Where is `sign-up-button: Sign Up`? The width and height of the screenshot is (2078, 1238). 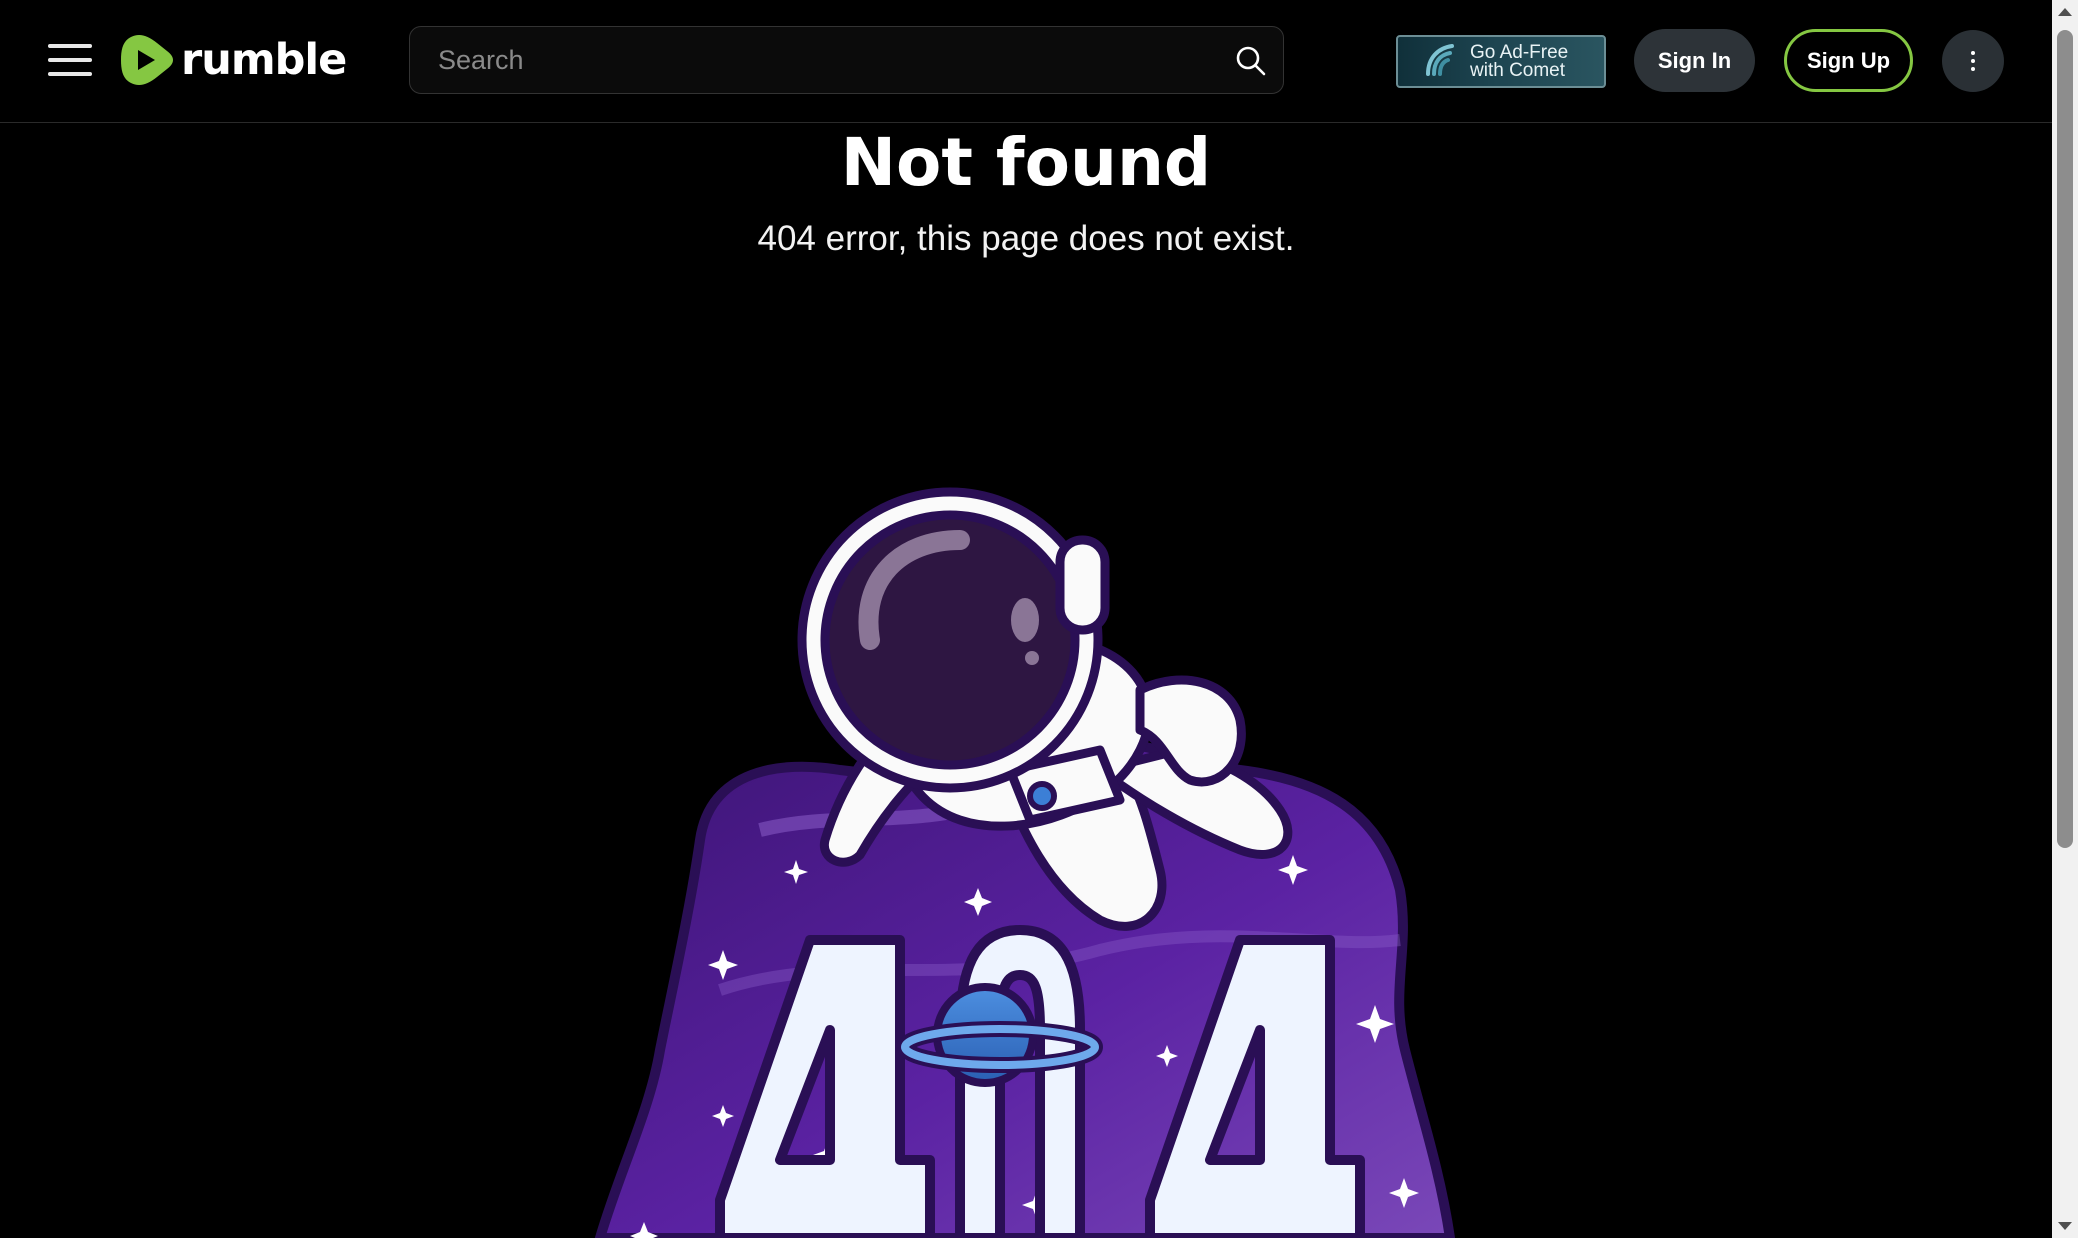 sign-up-button: Sign Up is located at coordinates (1848, 60).